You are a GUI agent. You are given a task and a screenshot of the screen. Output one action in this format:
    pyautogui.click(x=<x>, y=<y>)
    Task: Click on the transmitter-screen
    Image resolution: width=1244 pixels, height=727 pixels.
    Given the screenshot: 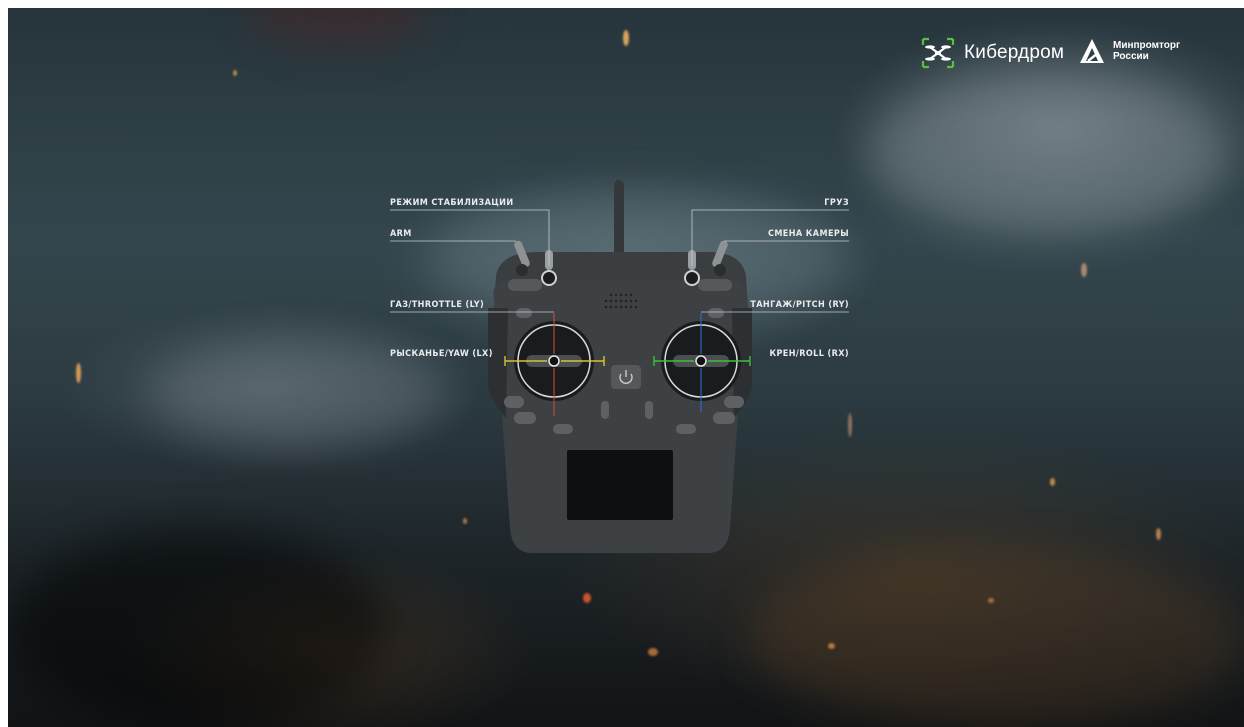 What is the action you would take?
    pyautogui.click(x=620, y=485)
    